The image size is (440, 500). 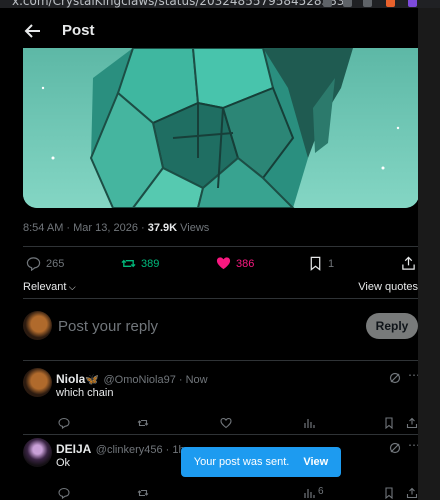 What do you see at coordinates (45, 287) in the screenshot?
I see `sort-label: Relevant` at bounding box center [45, 287].